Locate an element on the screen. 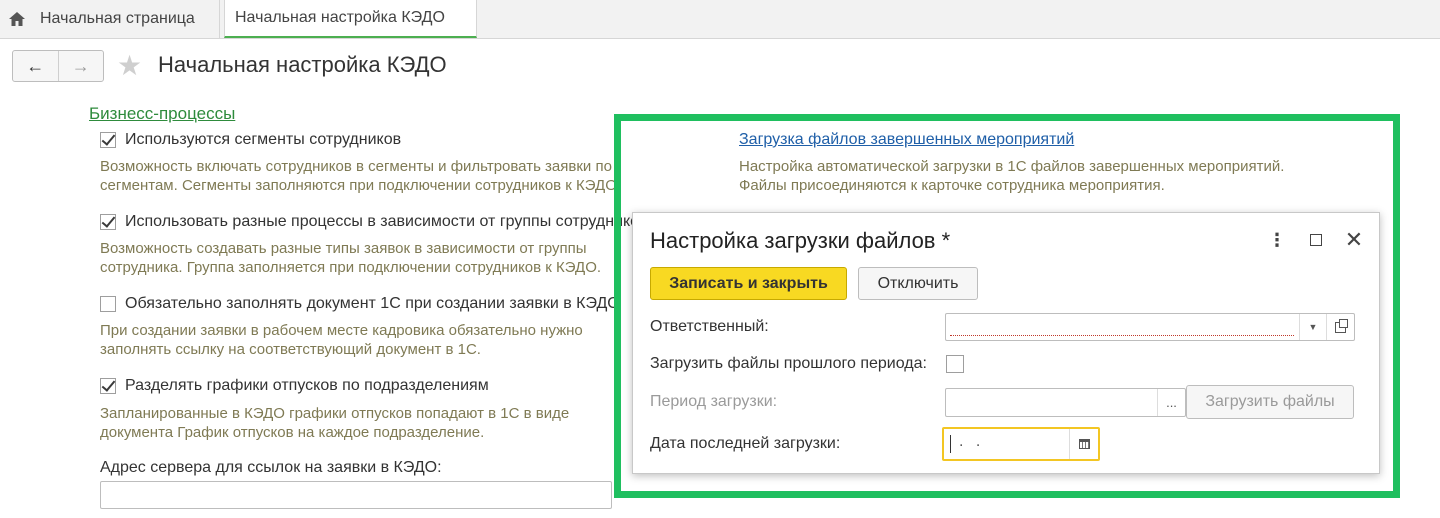  group-processes-checkbox is located at coordinates (108, 222).